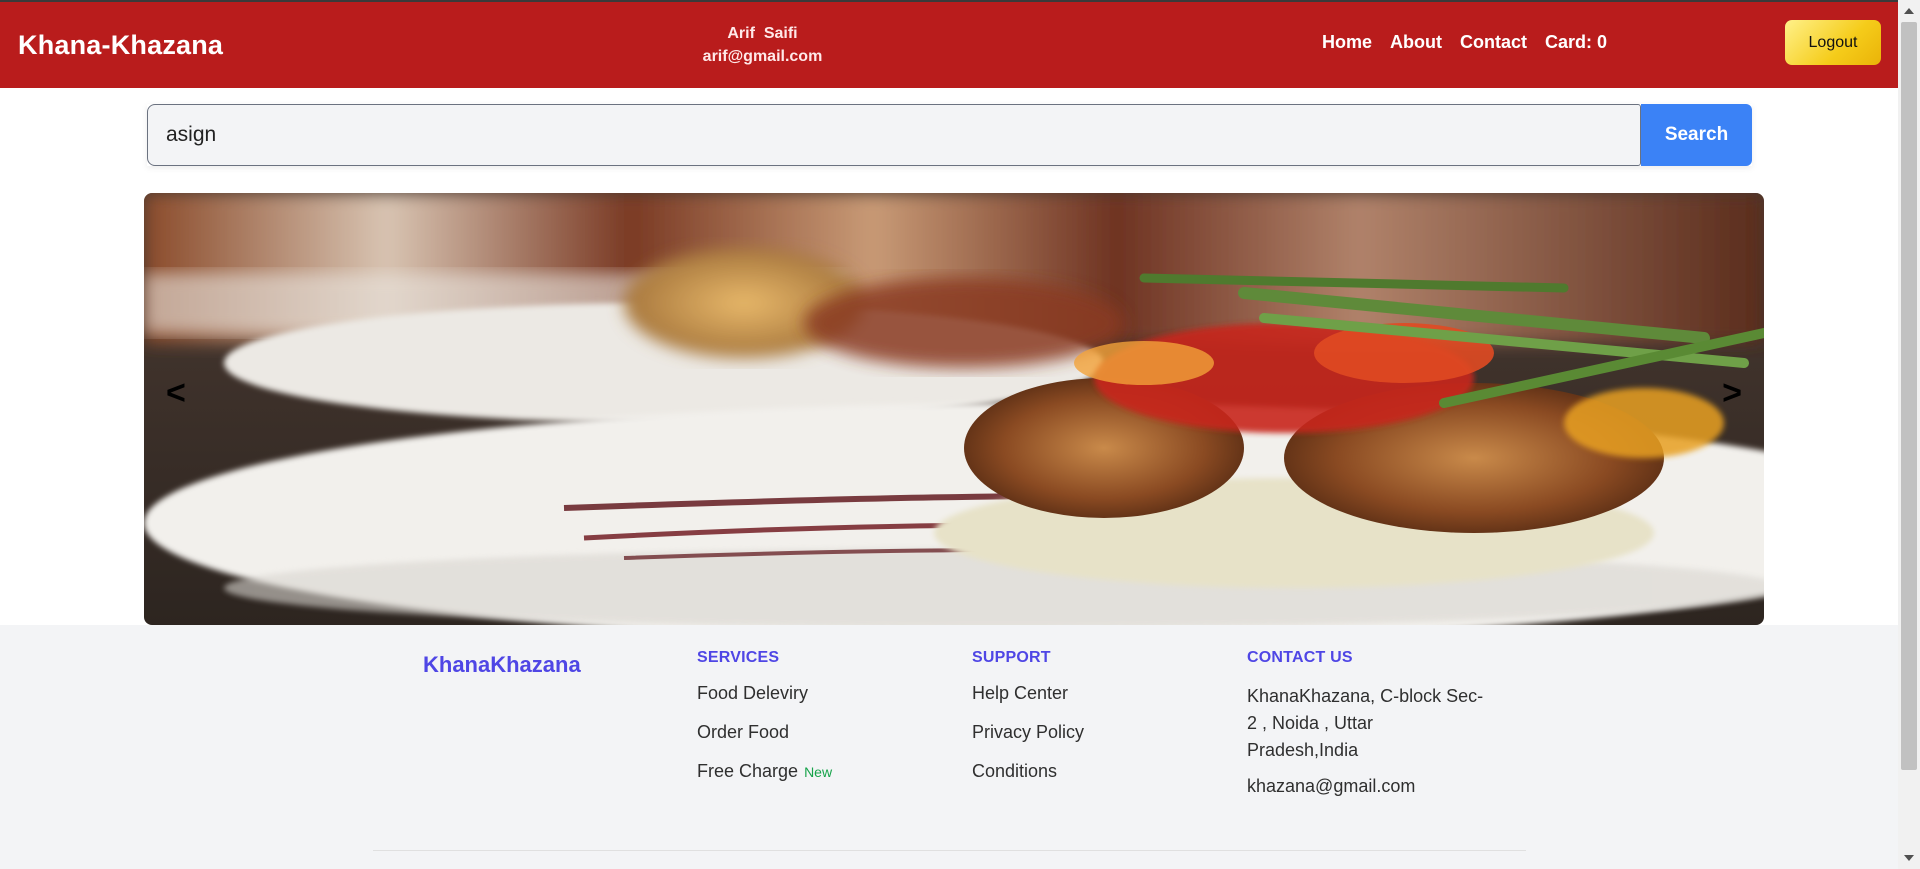 The image size is (1920, 869). What do you see at coordinates (1696, 135) in the screenshot?
I see `search-button: Search` at bounding box center [1696, 135].